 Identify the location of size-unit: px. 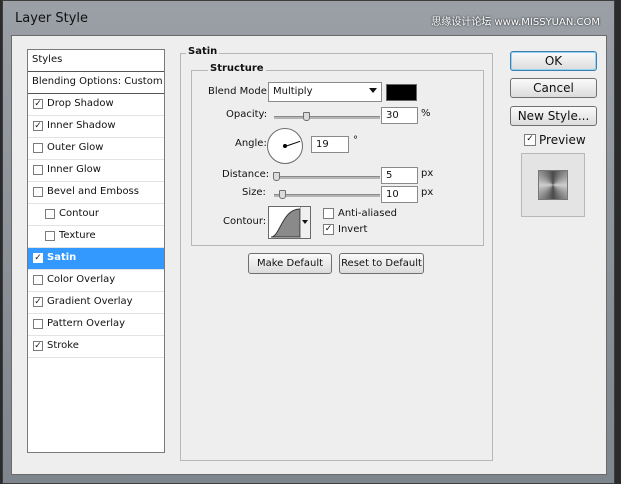
(427, 192).